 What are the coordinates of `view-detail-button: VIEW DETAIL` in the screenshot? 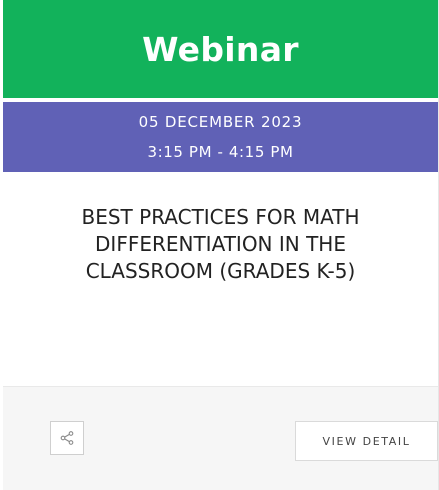 It's located at (366, 441).